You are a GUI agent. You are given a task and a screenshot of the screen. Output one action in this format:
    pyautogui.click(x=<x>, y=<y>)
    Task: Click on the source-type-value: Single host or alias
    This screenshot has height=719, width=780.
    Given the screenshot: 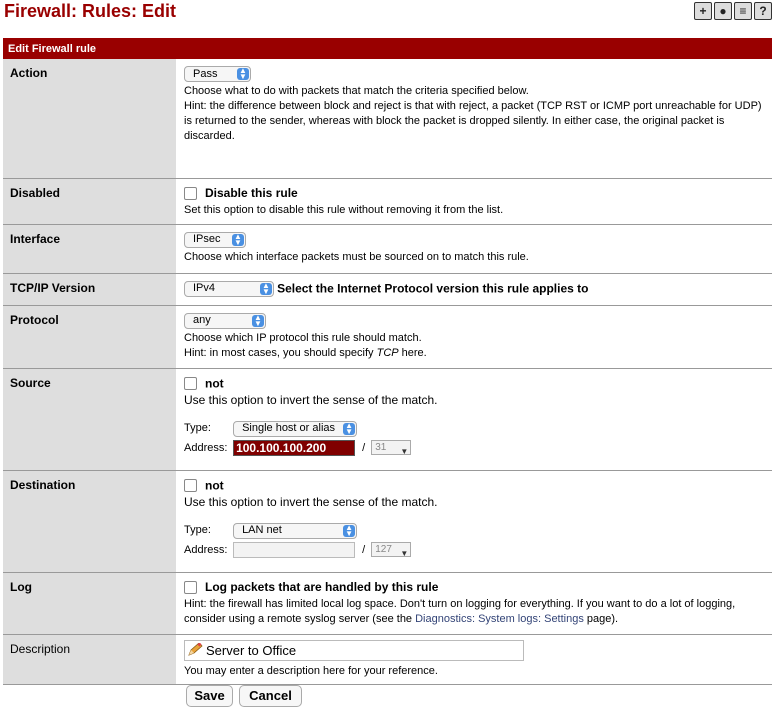 What is the action you would take?
    pyautogui.click(x=289, y=428)
    